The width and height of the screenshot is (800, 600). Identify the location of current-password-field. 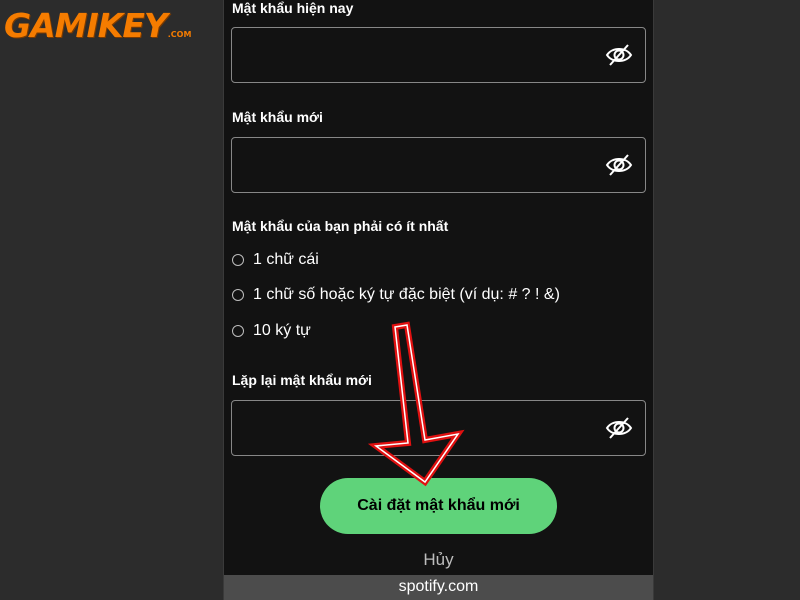
(438, 55).